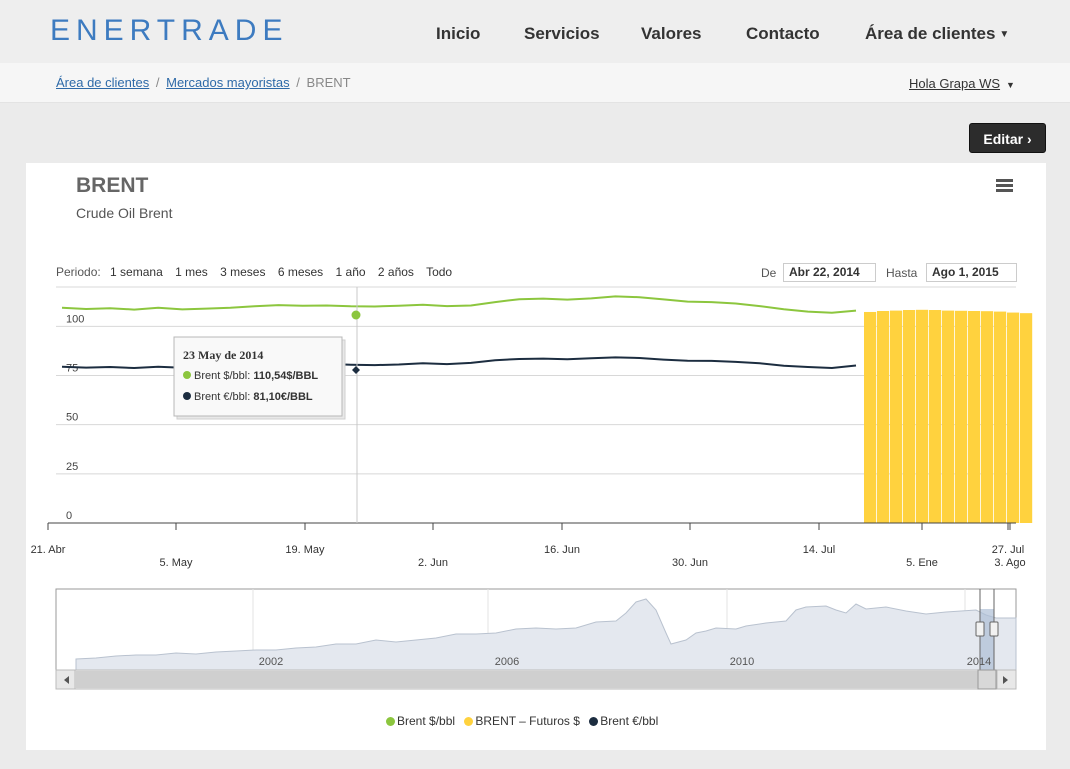 The image size is (1070, 769). What do you see at coordinates (930, 33) in the screenshot?
I see `nav-area-clientes-label: Área de clientes` at bounding box center [930, 33].